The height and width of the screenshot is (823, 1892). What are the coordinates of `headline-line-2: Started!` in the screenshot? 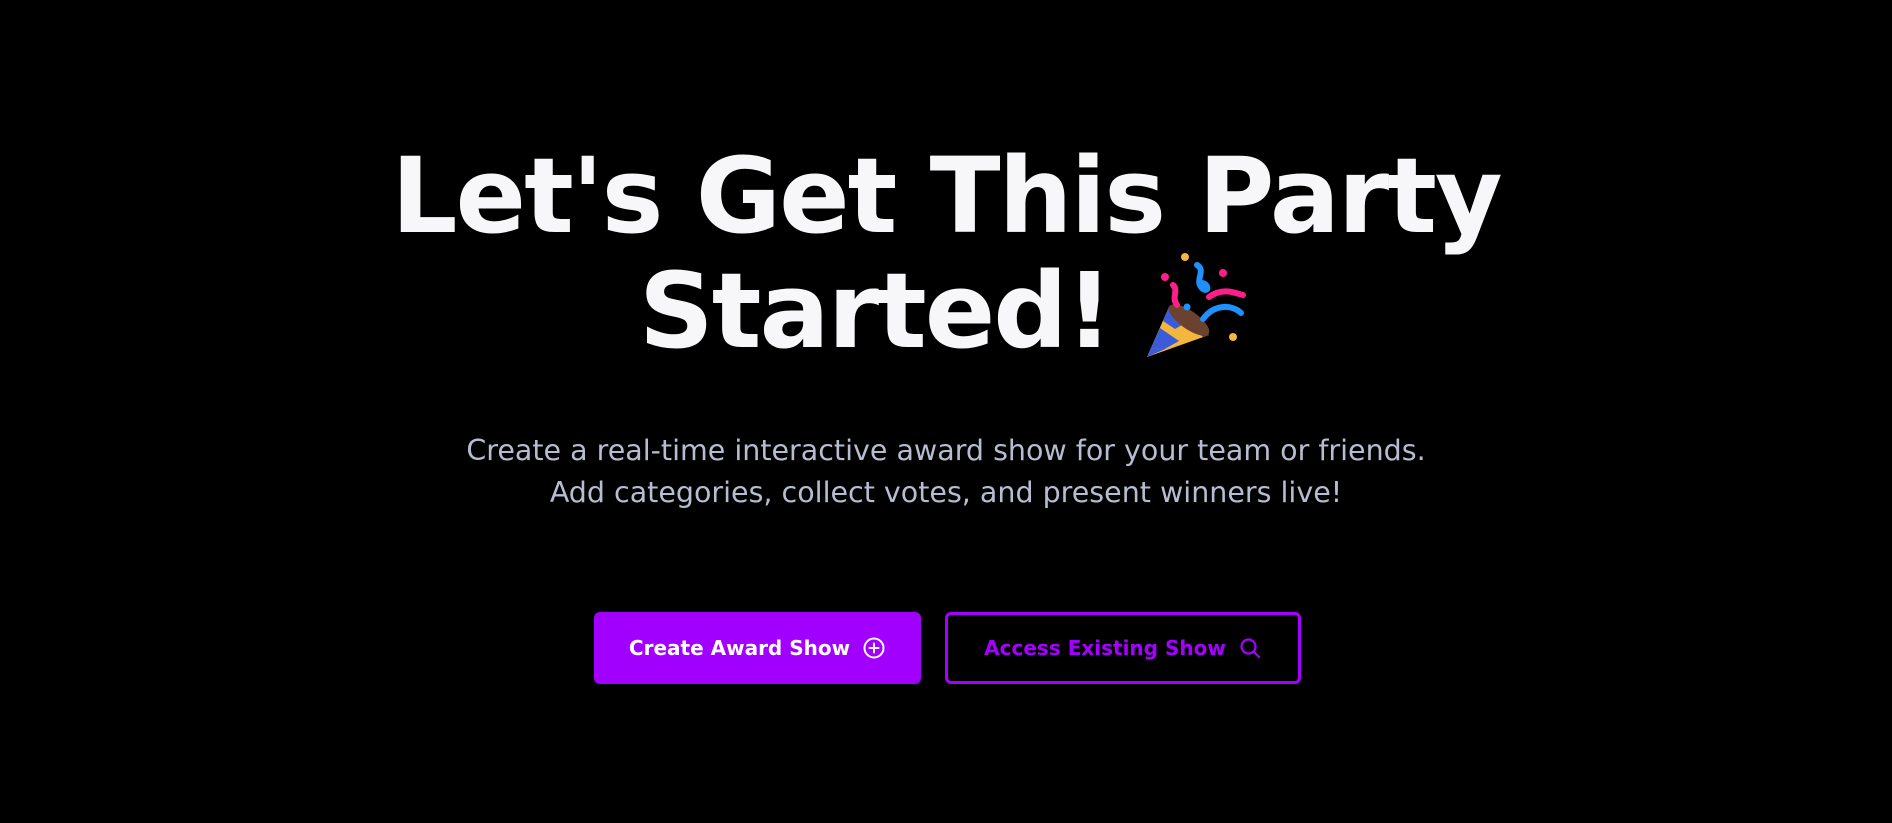 It's located at (875, 311).